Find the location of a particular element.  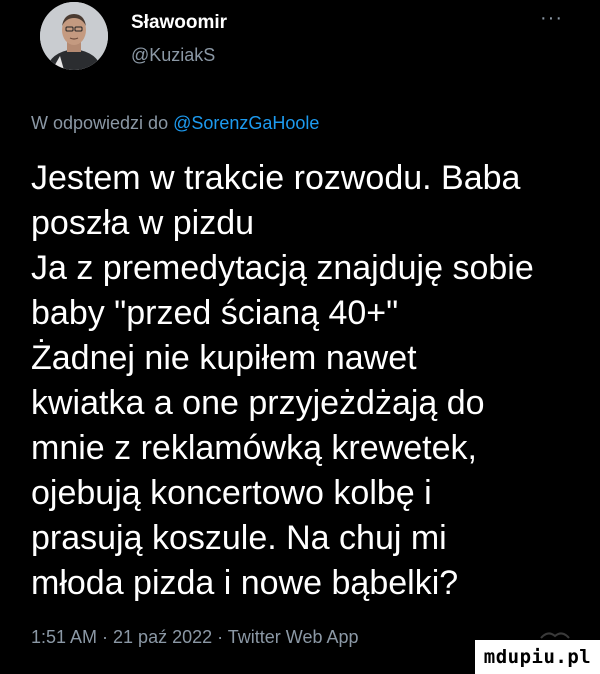

reply-context: W odpowiedzi do @SorenzGaHoole is located at coordinates (175, 123).